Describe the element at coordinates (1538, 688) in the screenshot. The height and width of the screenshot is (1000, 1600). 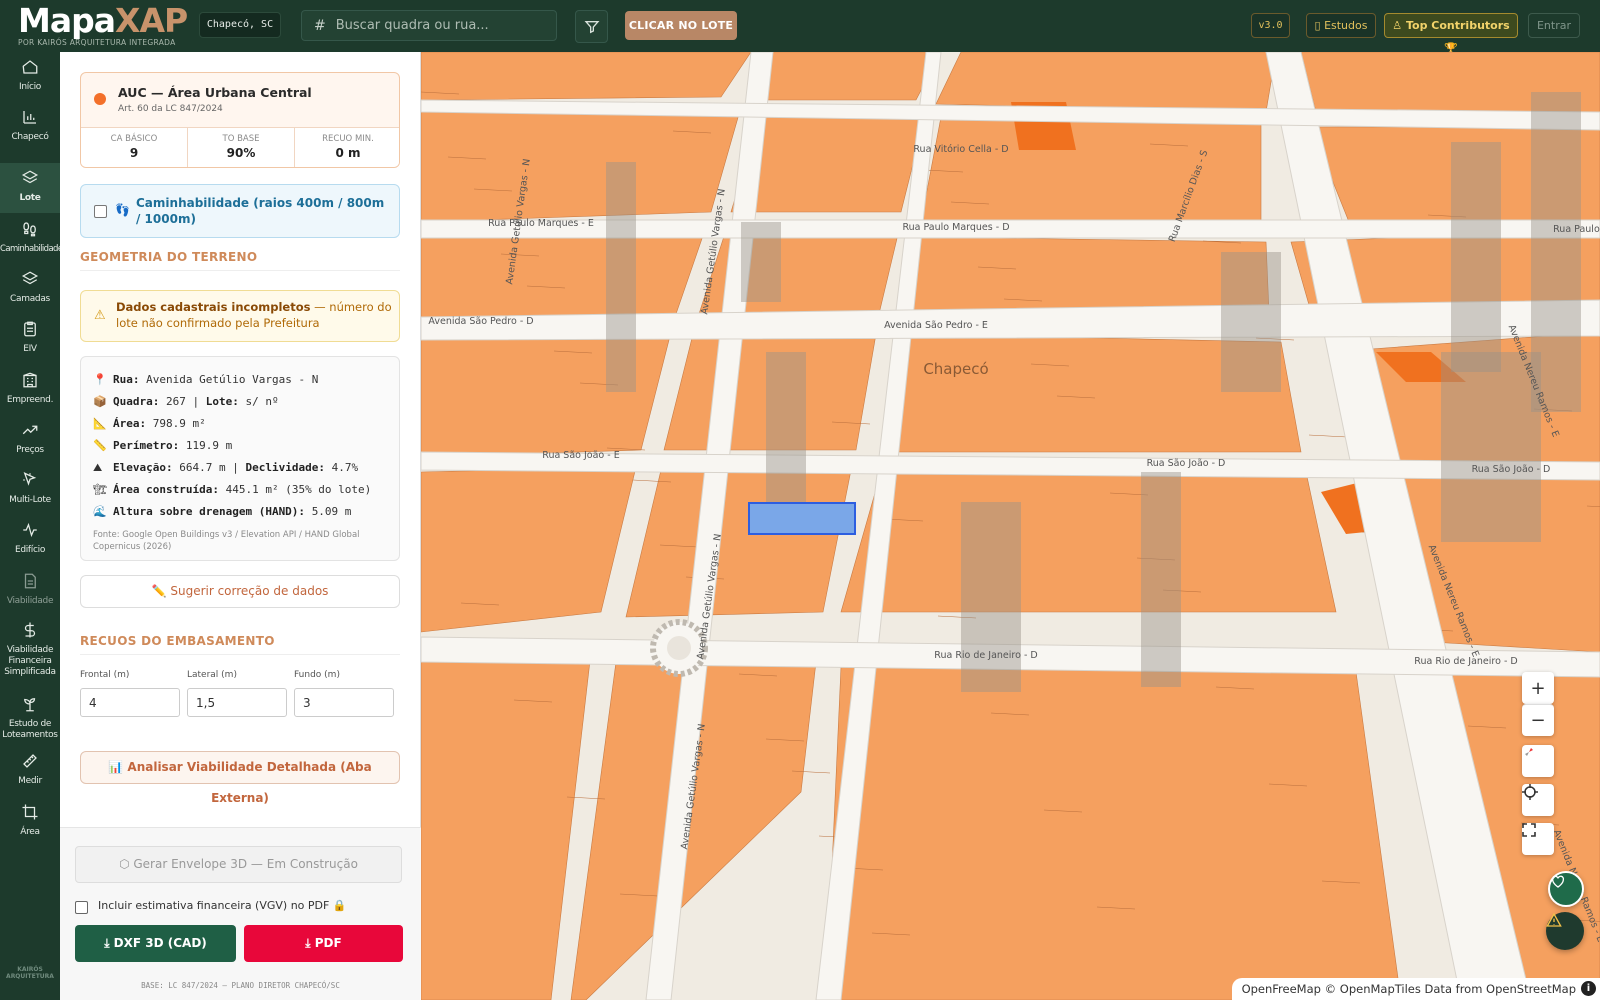
I see `zoom-in-button: +` at that location.